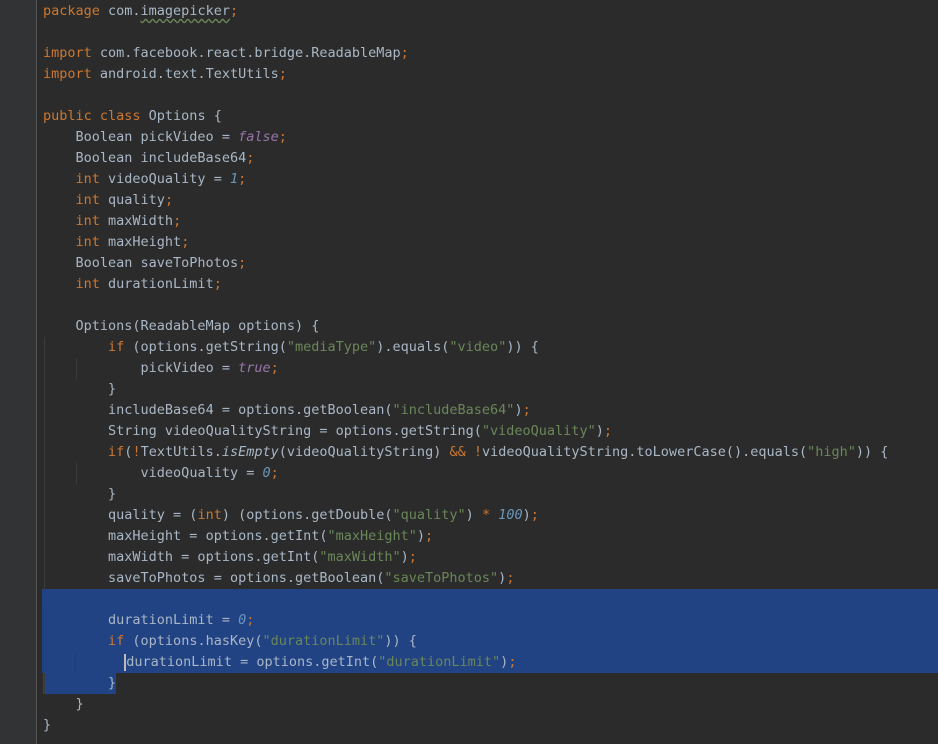 The height and width of the screenshot is (744, 938). What do you see at coordinates (185, 116) in the screenshot?
I see `code-token: Options {` at bounding box center [185, 116].